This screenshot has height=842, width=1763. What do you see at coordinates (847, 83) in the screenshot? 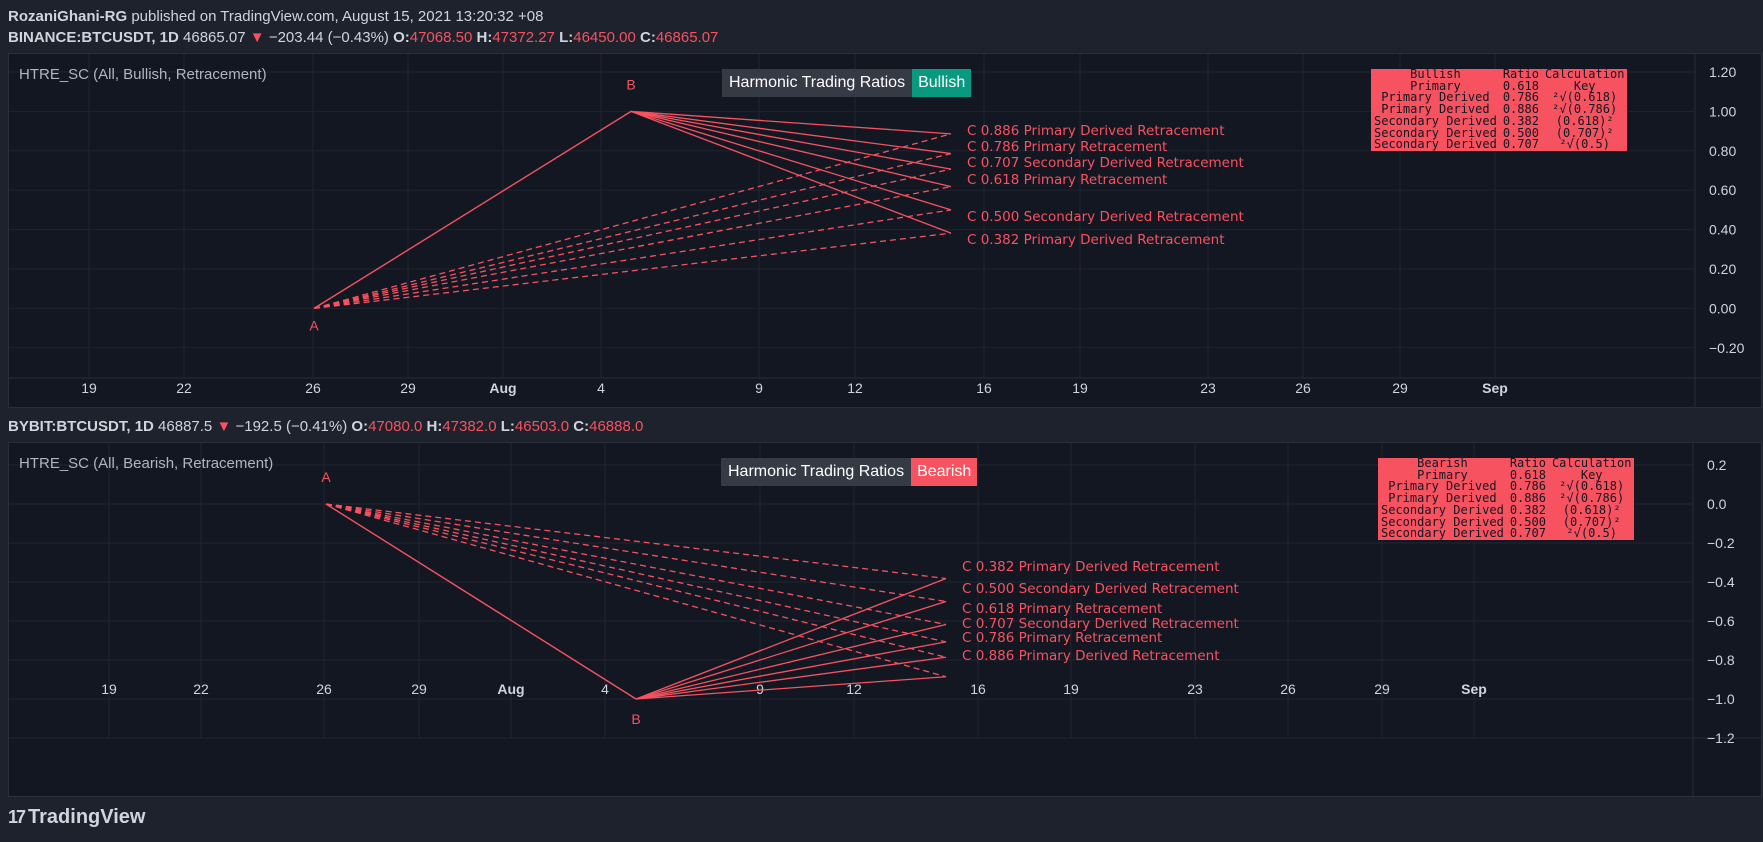
I see `ratios-title-box: Harmonic Trading Ratios Bullish` at bounding box center [847, 83].